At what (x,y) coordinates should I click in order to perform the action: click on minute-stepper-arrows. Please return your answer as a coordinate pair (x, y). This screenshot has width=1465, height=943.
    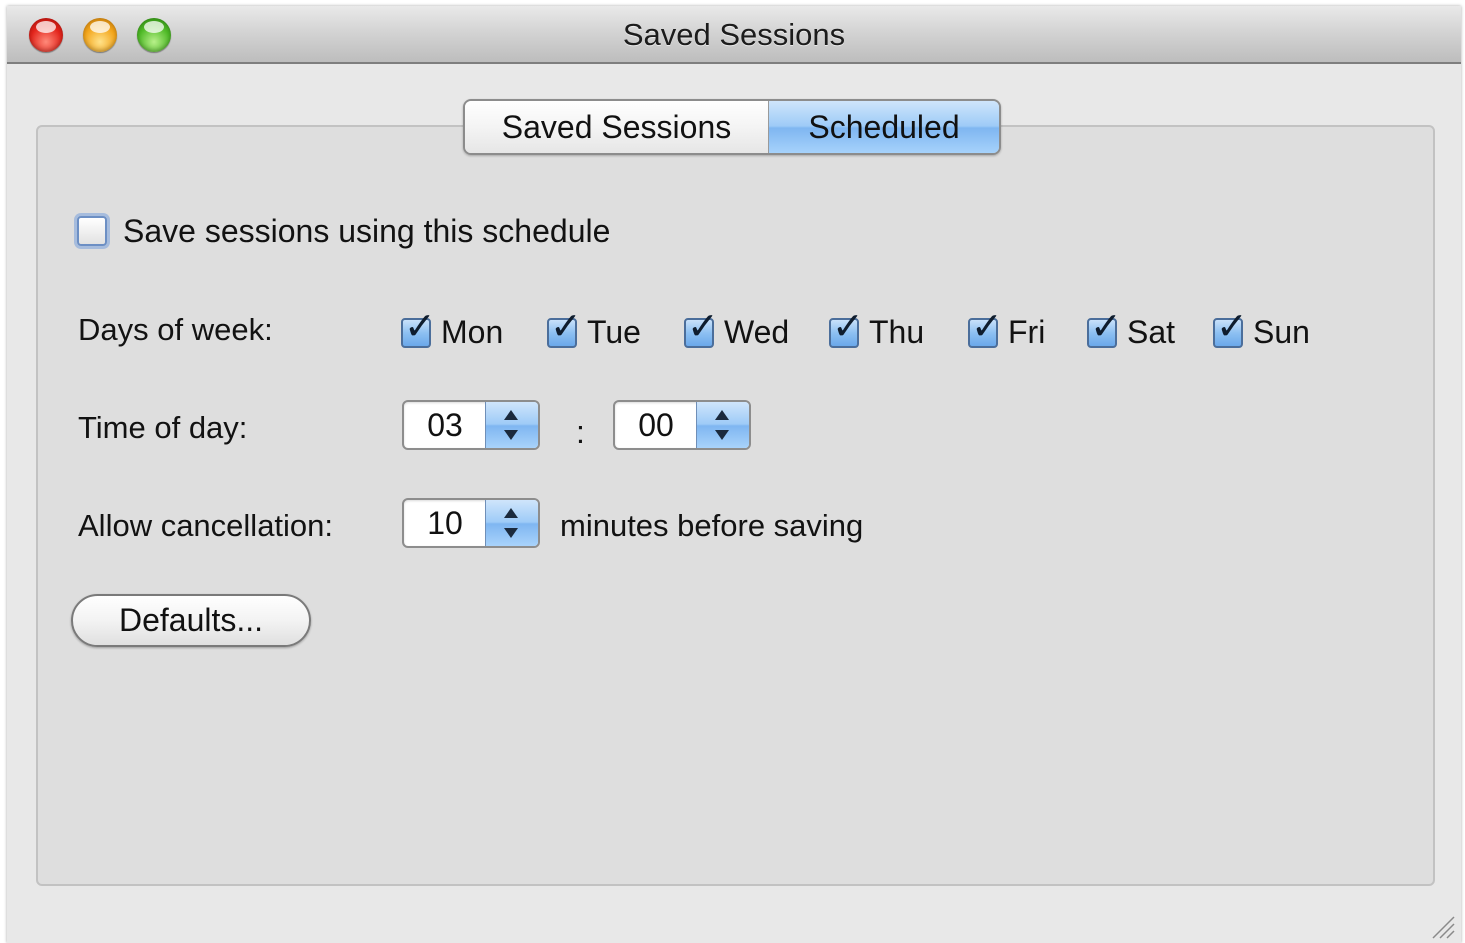
    Looking at the image, I should click on (722, 425).